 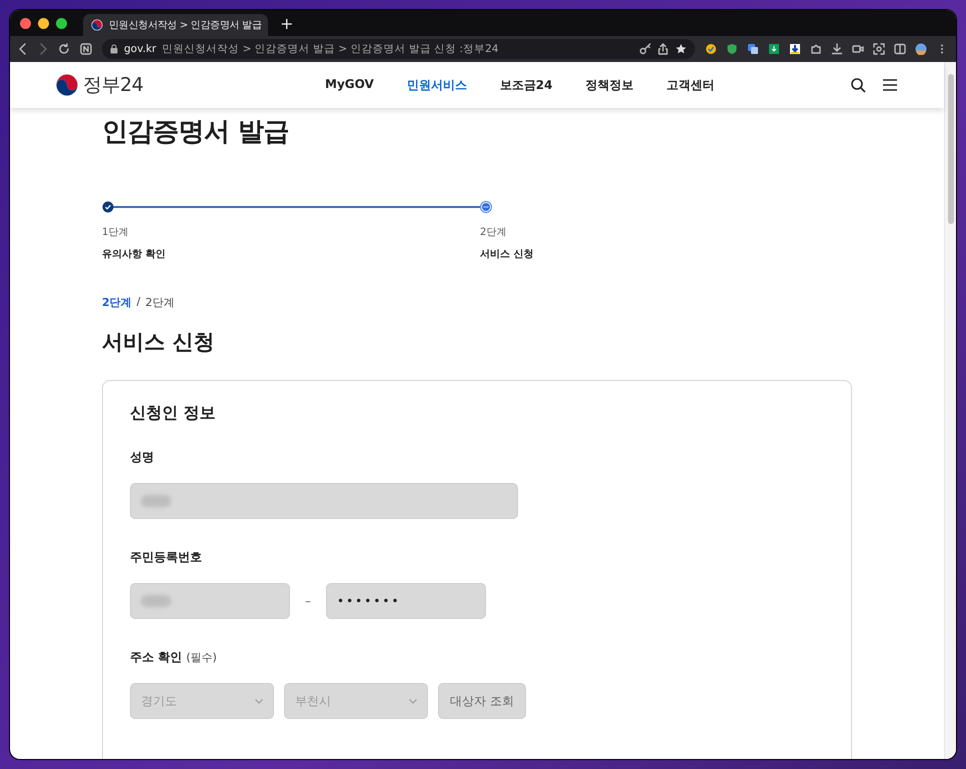 I want to click on download-icon, so click(x=837, y=49).